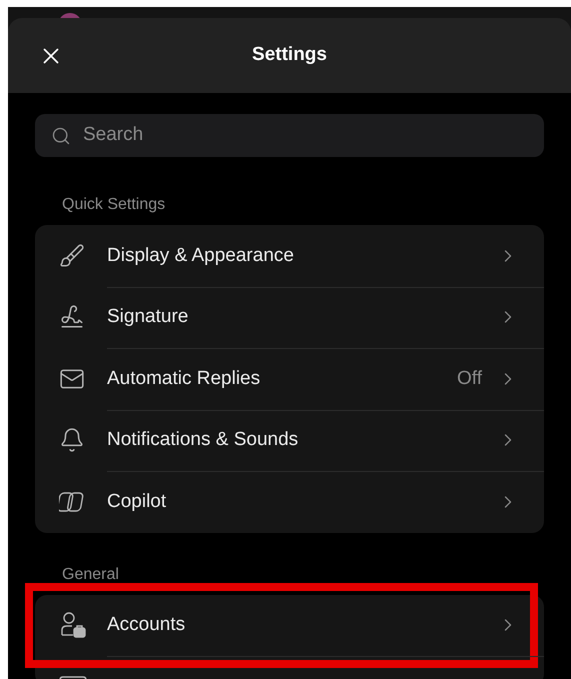  What do you see at coordinates (72, 440) in the screenshot?
I see `bell-icon` at bounding box center [72, 440].